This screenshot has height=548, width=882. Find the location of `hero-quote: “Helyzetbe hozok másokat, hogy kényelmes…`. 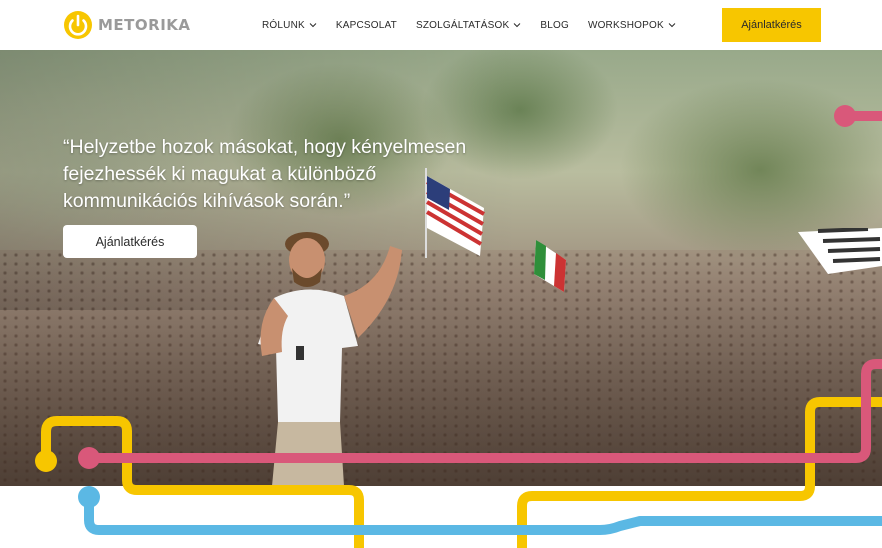

hero-quote: “Helyzetbe hozok másokat, hogy kényelmes… is located at coordinates (265, 174).